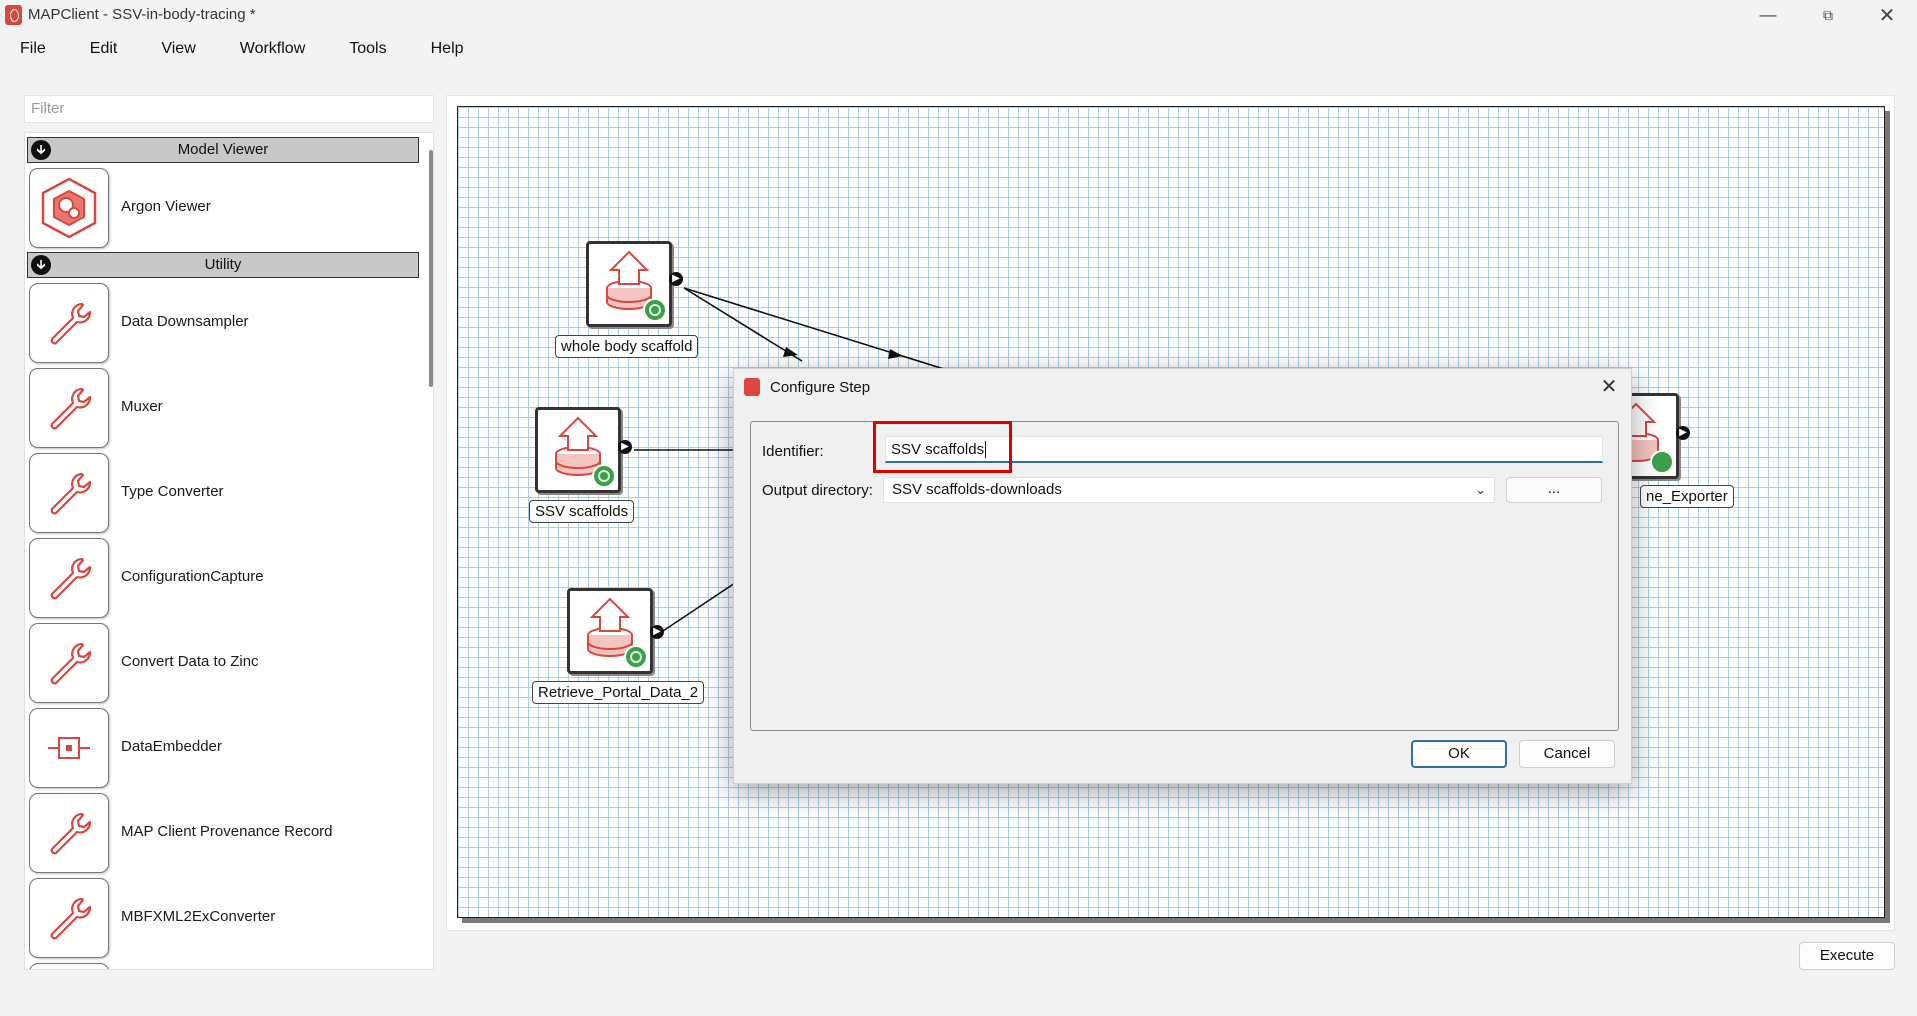 This screenshot has width=1917, height=1016. What do you see at coordinates (69, 748) in the screenshot?
I see `embed-icon` at bounding box center [69, 748].